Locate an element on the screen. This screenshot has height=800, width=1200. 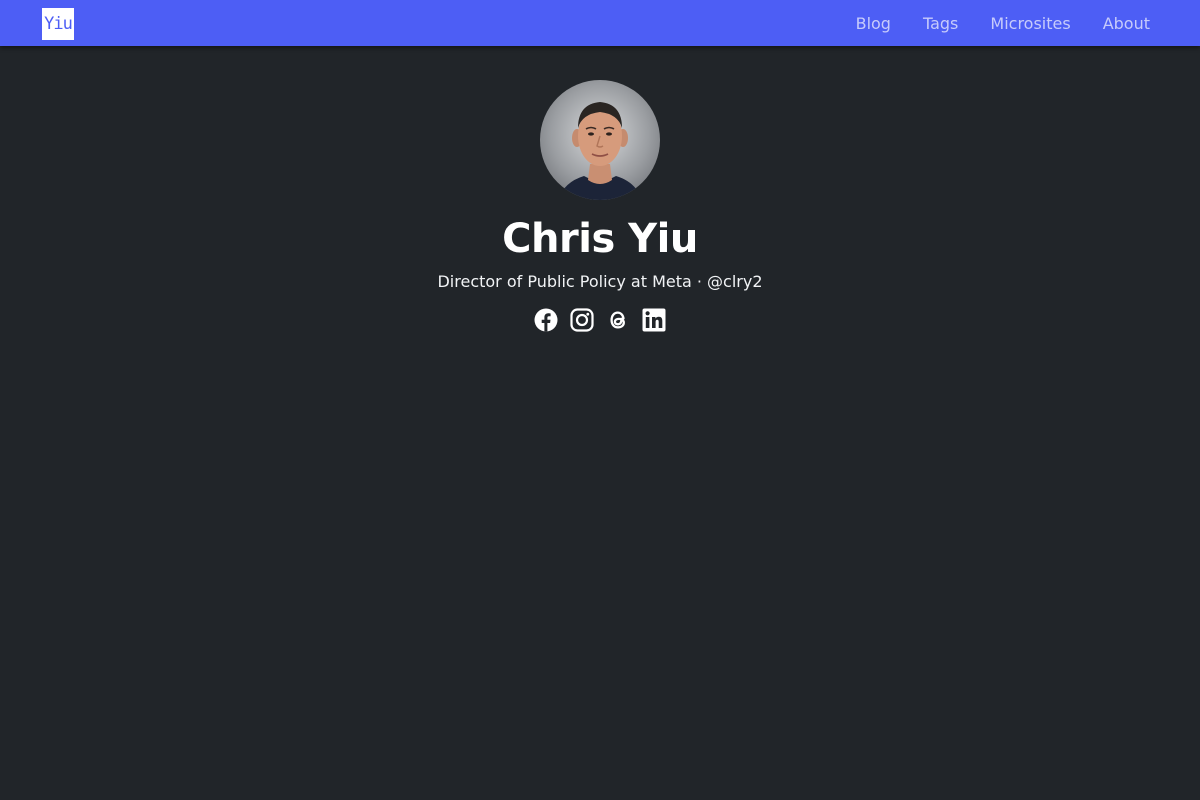
avatar is located at coordinates (600, 140).